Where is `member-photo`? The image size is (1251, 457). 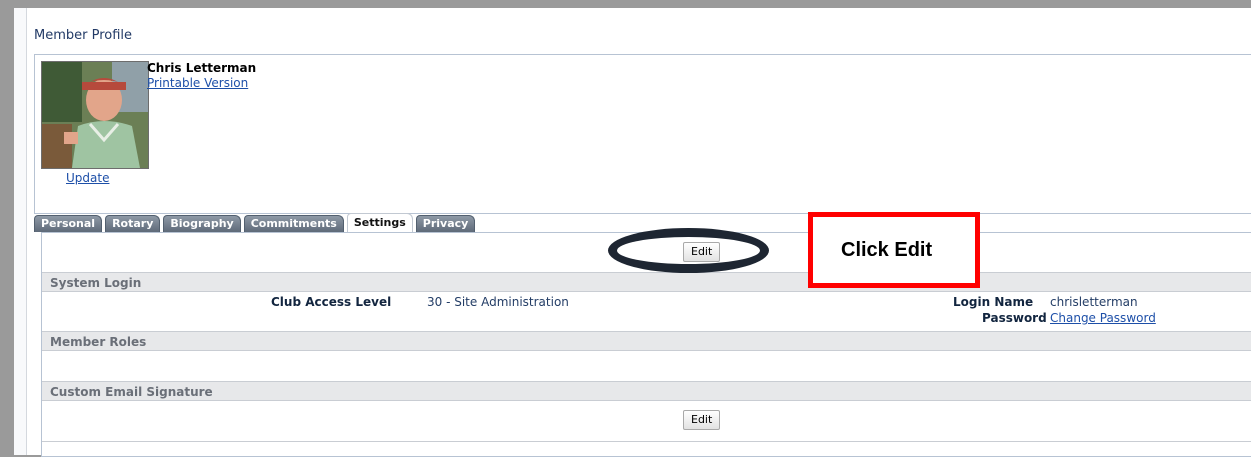
member-photo is located at coordinates (95, 115).